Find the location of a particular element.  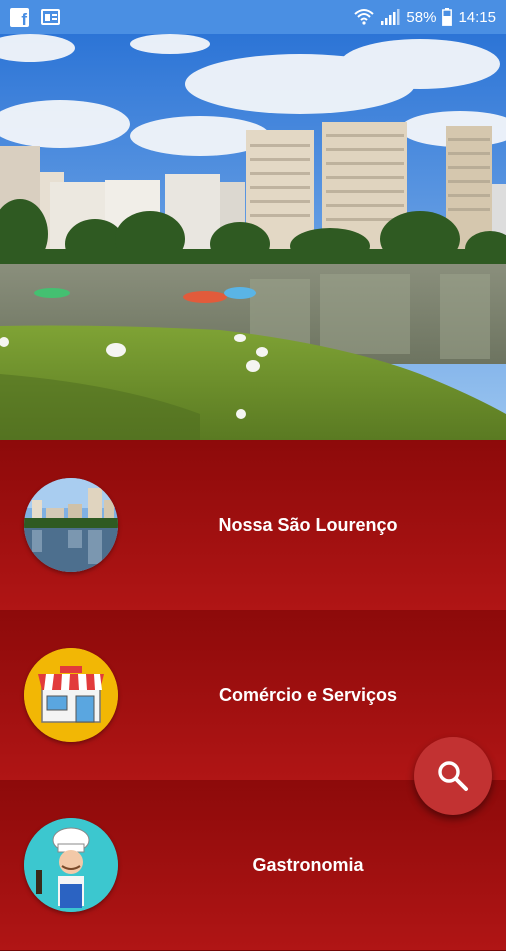

battery-percent: 58% is located at coordinates (421, 17).